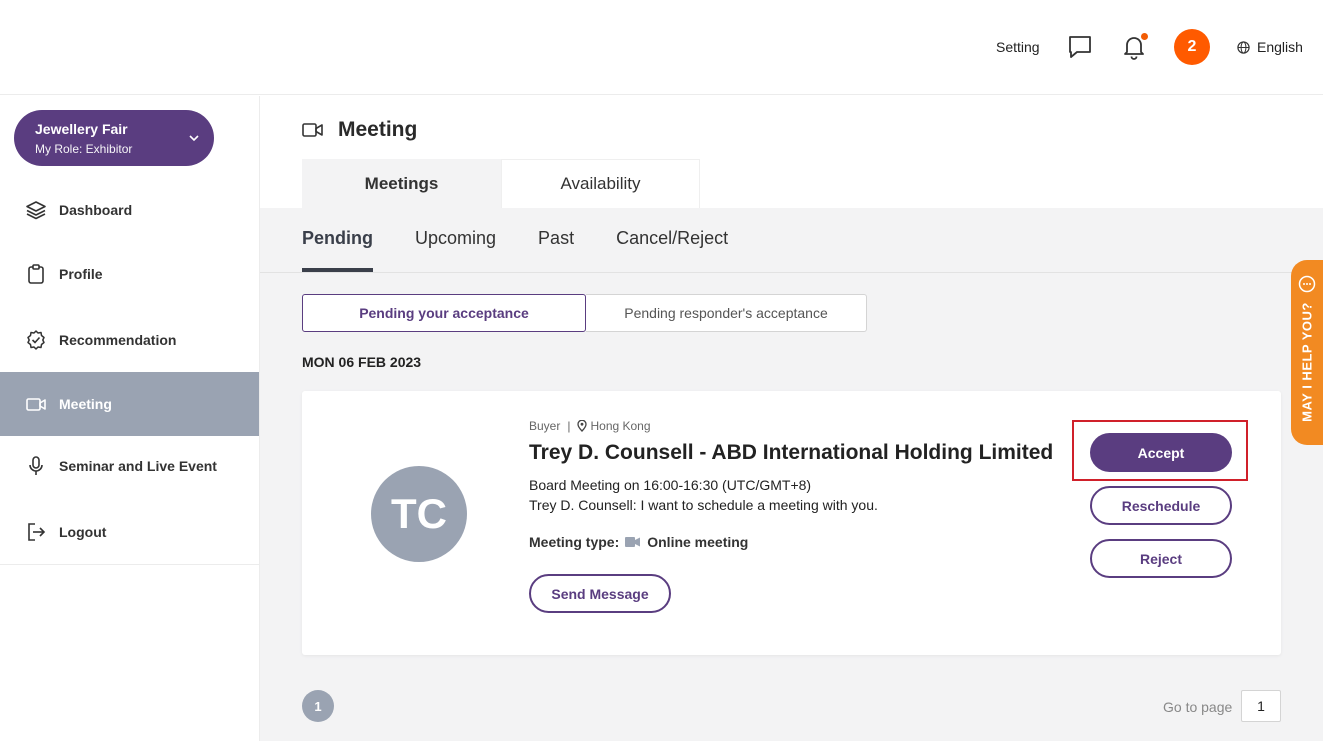  What do you see at coordinates (1280, 47) in the screenshot?
I see `language-label: English` at bounding box center [1280, 47].